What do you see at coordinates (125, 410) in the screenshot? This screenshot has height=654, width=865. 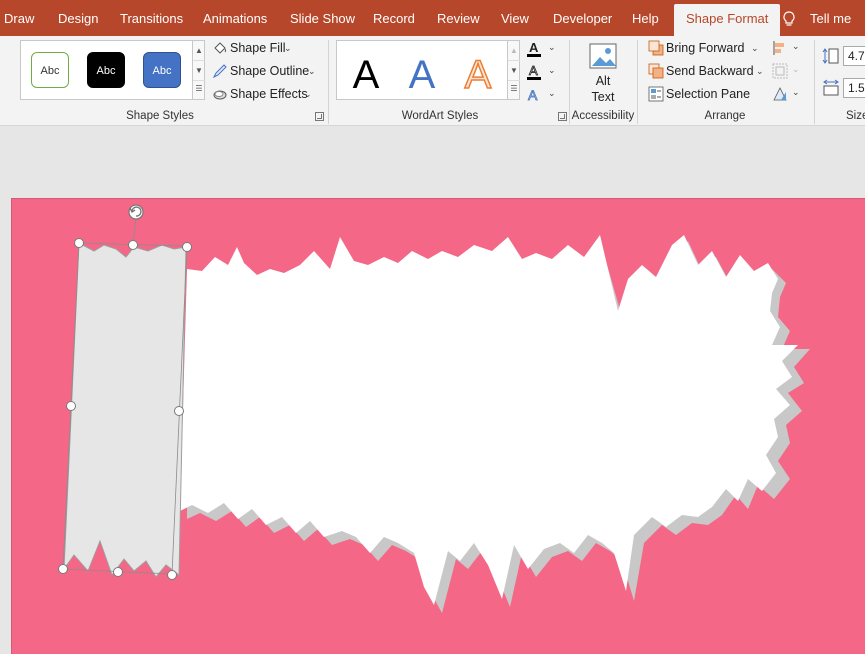 I see `selected-torn-strip` at bounding box center [125, 410].